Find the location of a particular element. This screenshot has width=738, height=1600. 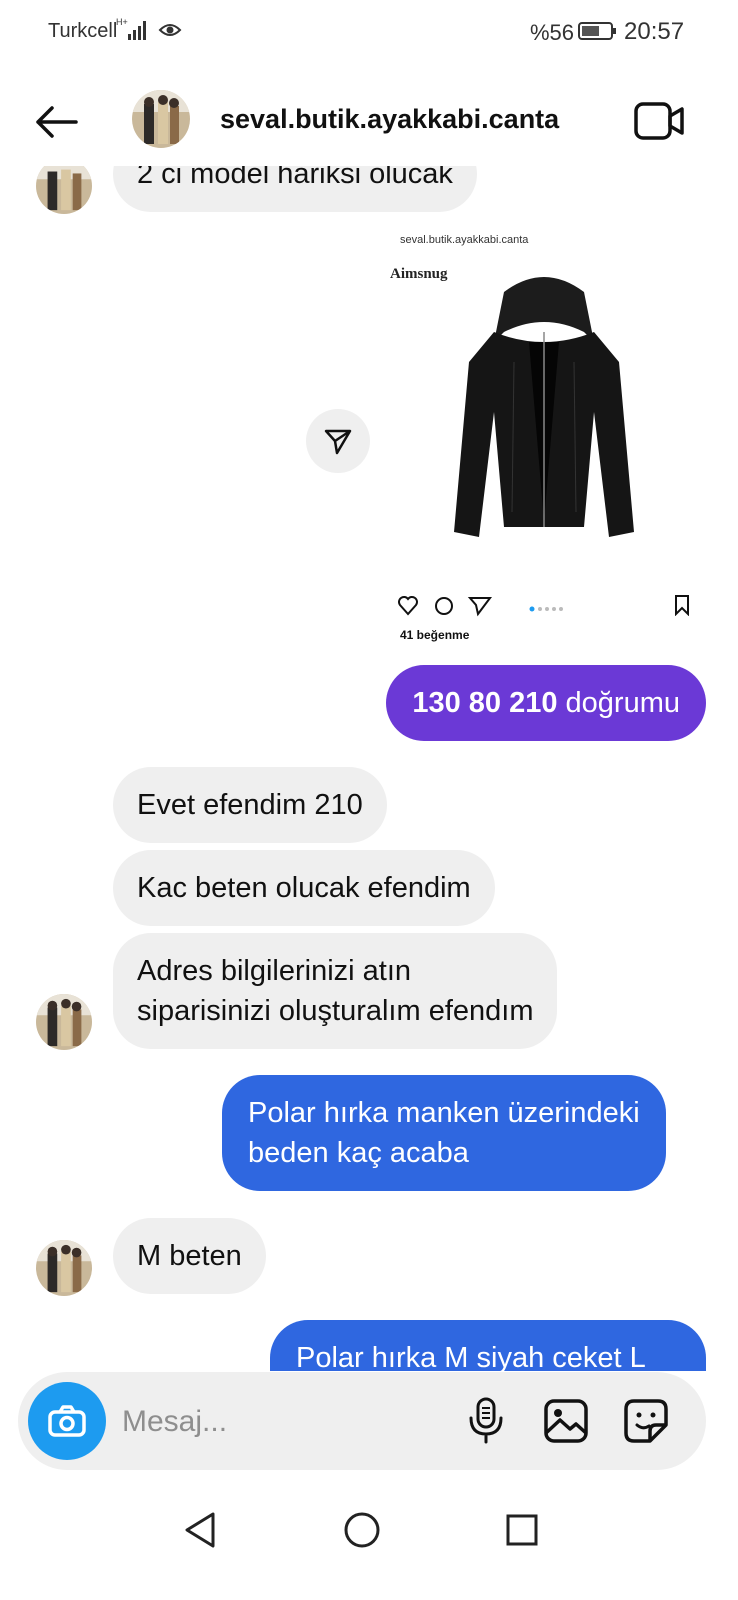

outgoing-message: Polar hırka M siyah ceket L is located at coordinates (488, 1345).